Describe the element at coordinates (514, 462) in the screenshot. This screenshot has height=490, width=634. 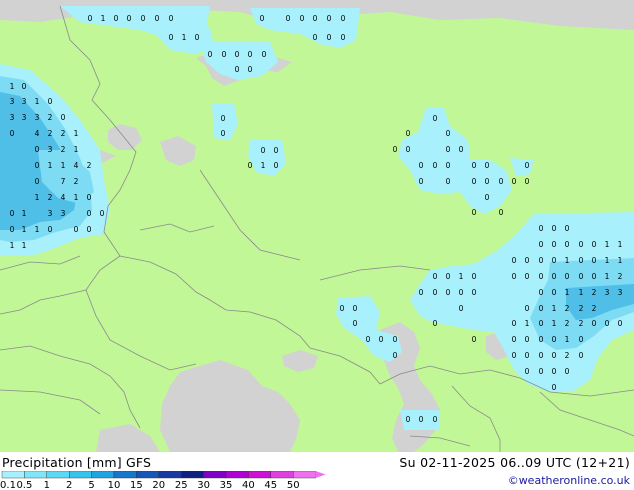
I see `forecast-time: Su 02-11-2025 06..09 UTC (12+21)` at that location.